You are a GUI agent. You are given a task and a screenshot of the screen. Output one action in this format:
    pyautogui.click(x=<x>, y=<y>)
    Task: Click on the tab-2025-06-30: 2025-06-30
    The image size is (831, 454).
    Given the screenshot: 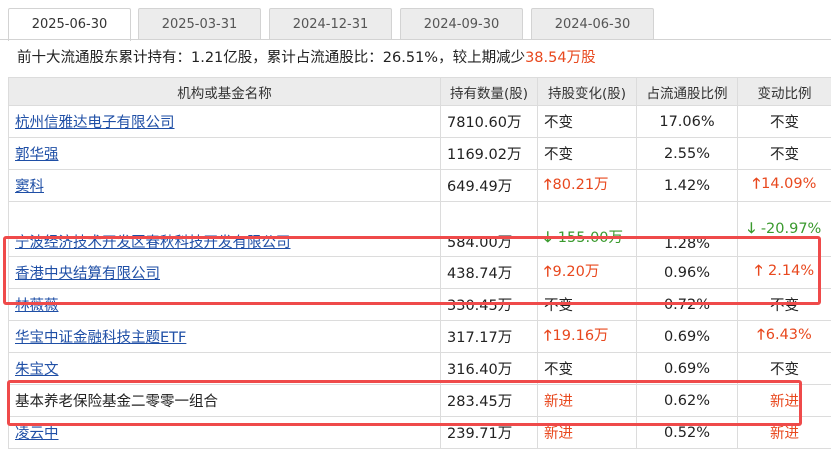 What is the action you would take?
    pyautogui.click(x=69, y=24)
    